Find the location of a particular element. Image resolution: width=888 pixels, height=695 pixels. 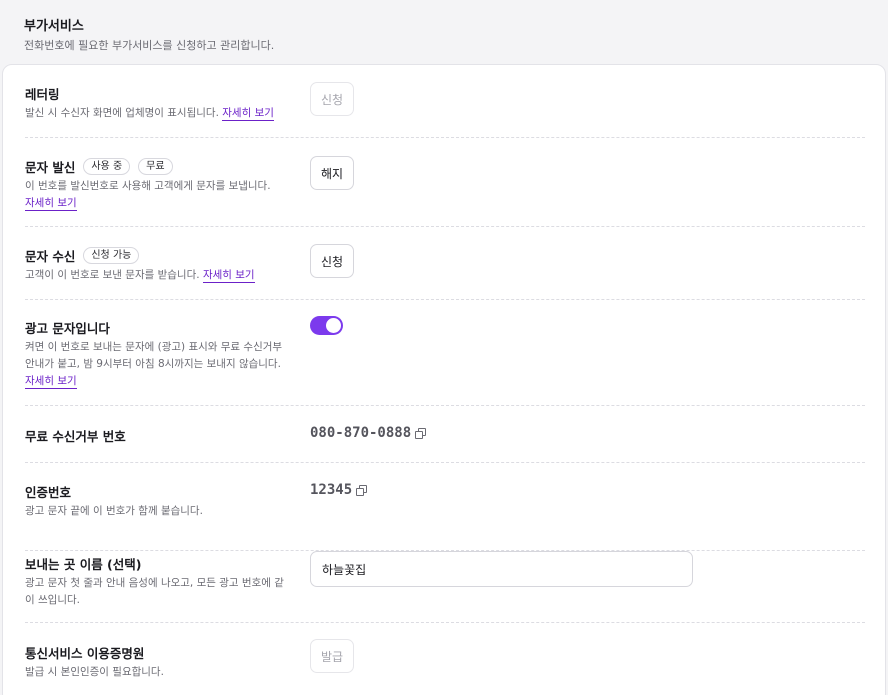

auth-code-label: 인증번호 is located at coordinates (48, 492).